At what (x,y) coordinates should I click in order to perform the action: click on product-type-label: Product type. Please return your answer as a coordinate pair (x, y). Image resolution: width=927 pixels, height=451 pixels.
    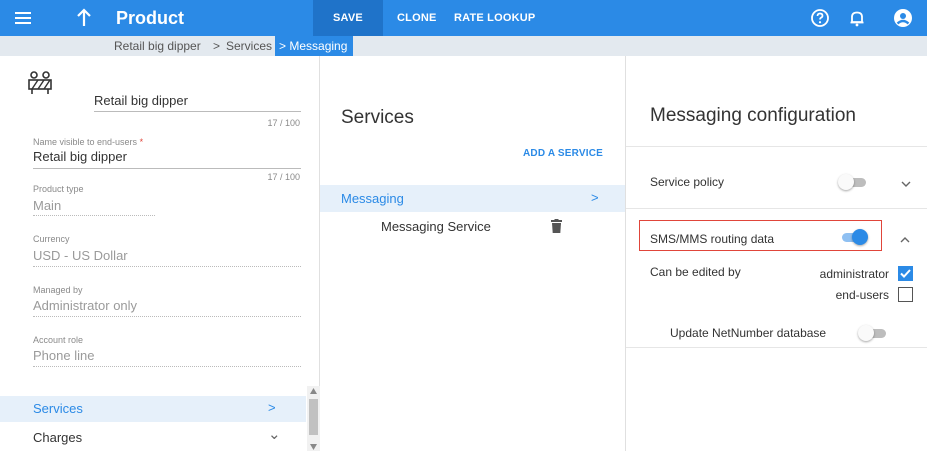
    Looking at the image, I should click on (58, 189).